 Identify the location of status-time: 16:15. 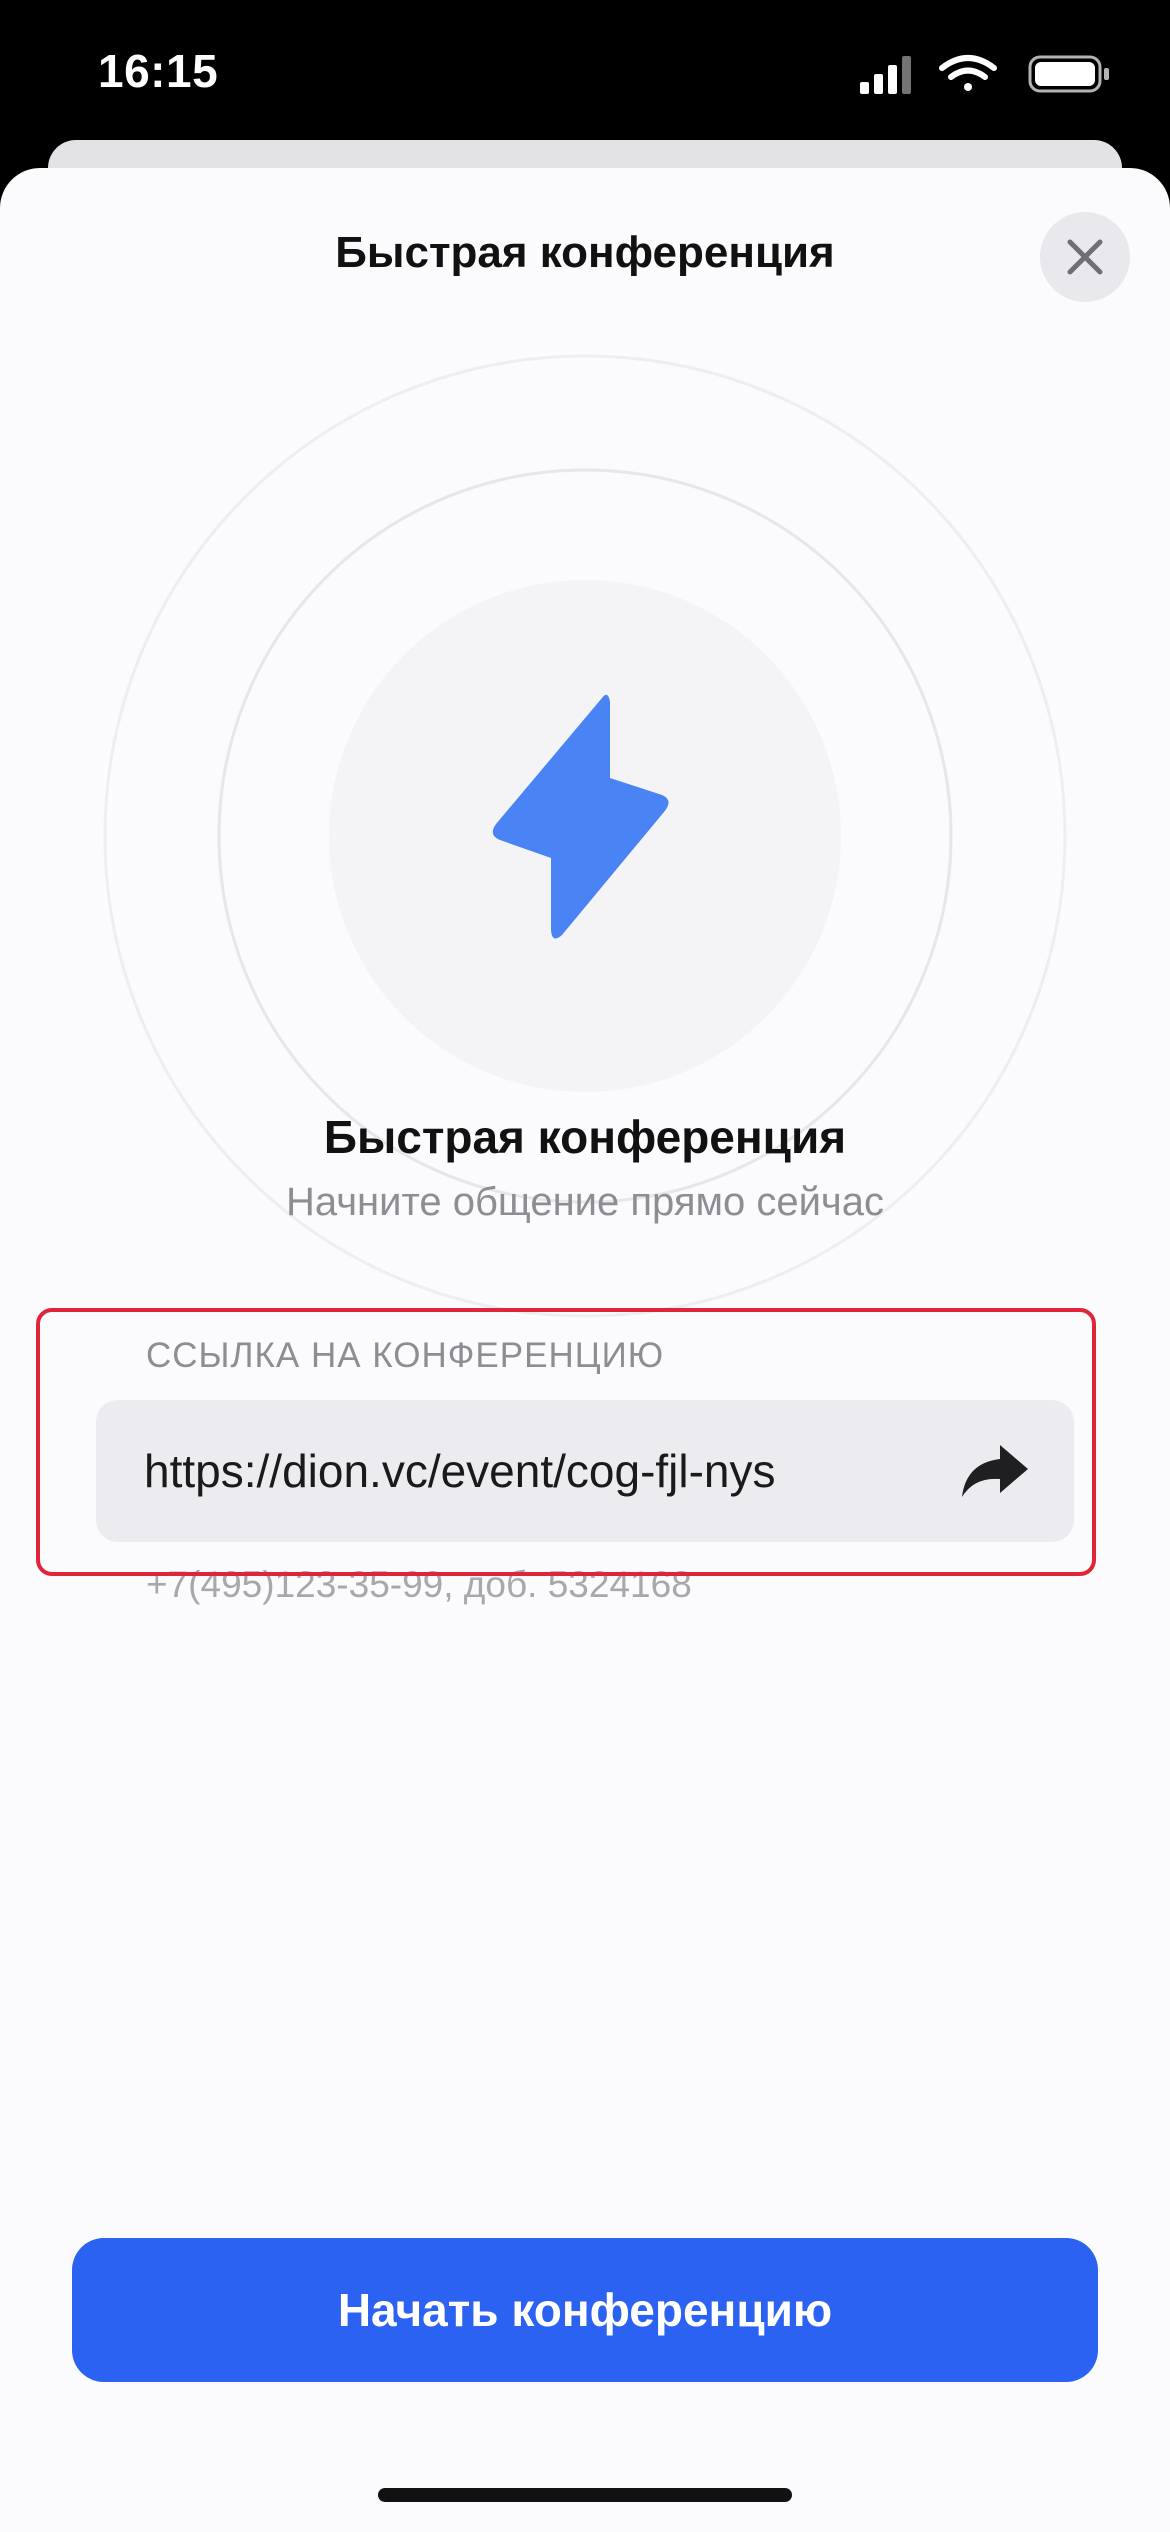
(158, 71).